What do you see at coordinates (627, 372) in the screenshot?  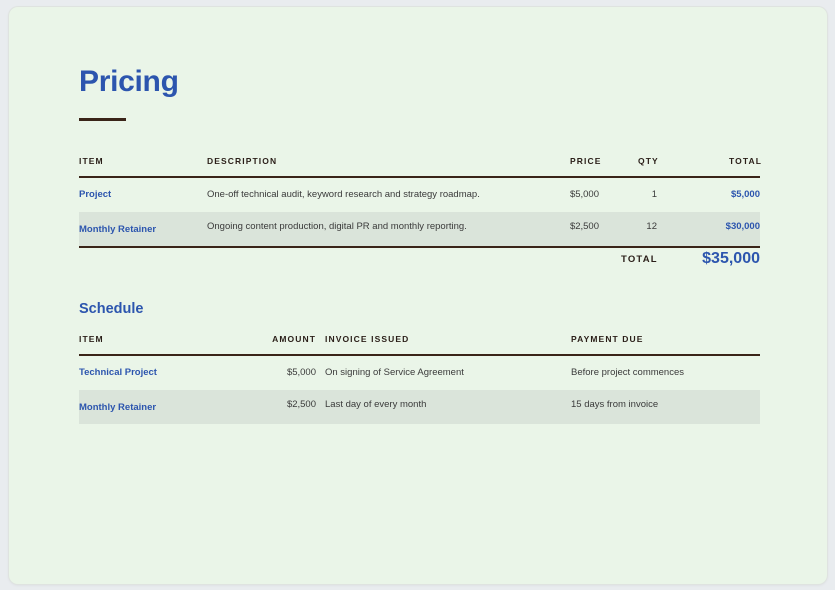 I see `row-payment-due: Before project commences` at bounding box center [627, 372].